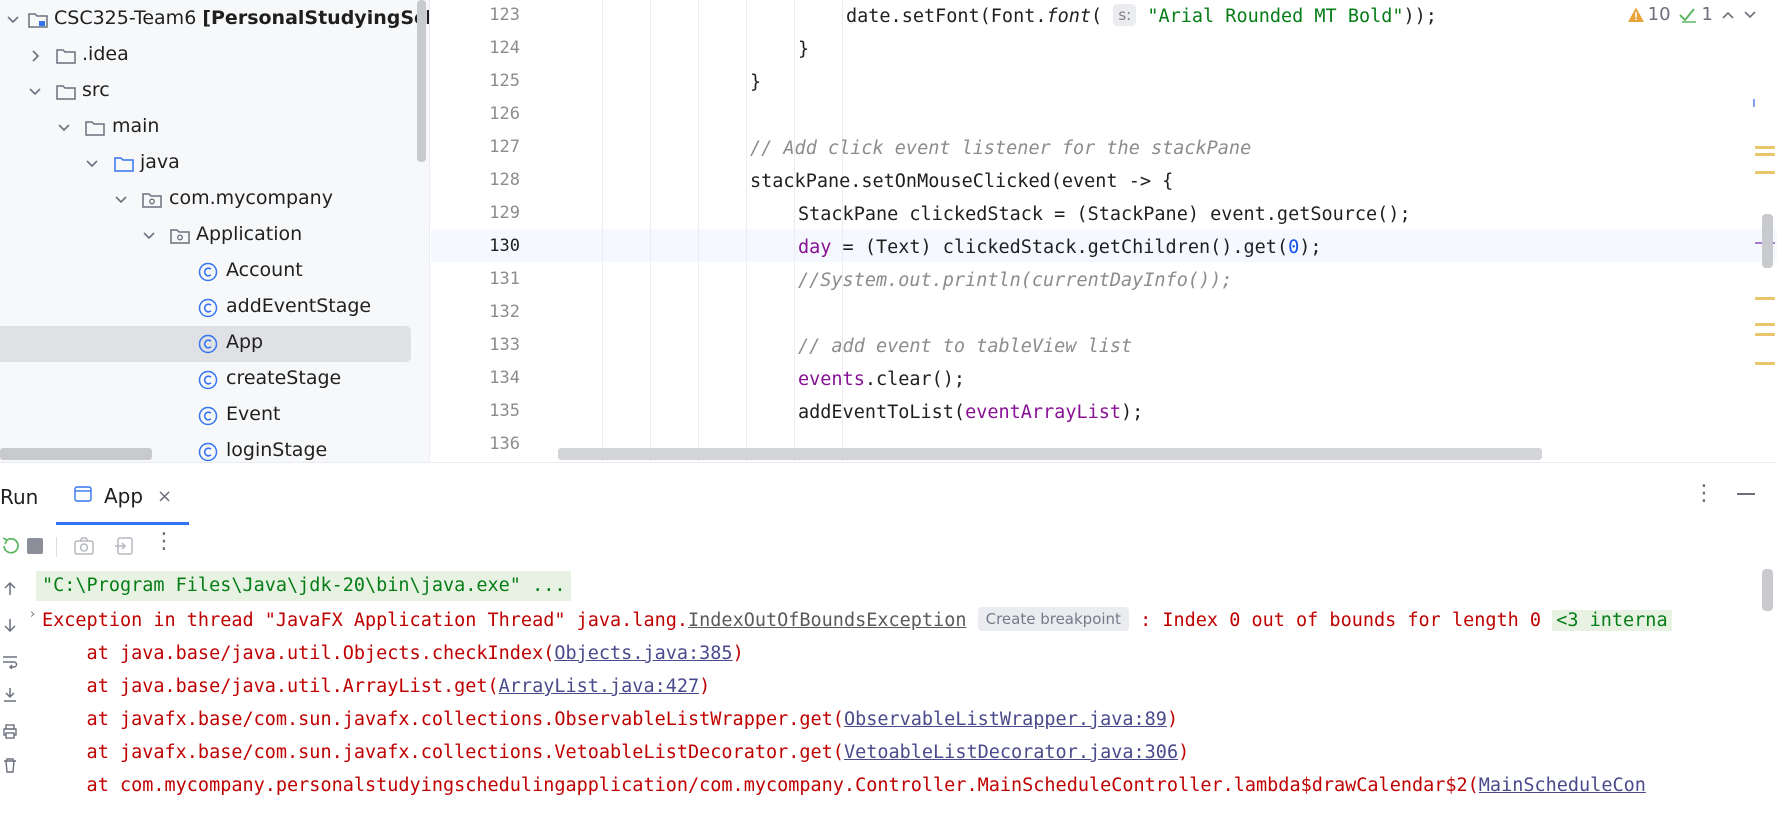 Image resolution: width=1777 pixels, height=816 pixels. What do you see at coordinates (1011, 752) in the screenshot?
I see `stack-frame-link: VetoableListDecorator.java:306` at bounding box center [1011, 752].